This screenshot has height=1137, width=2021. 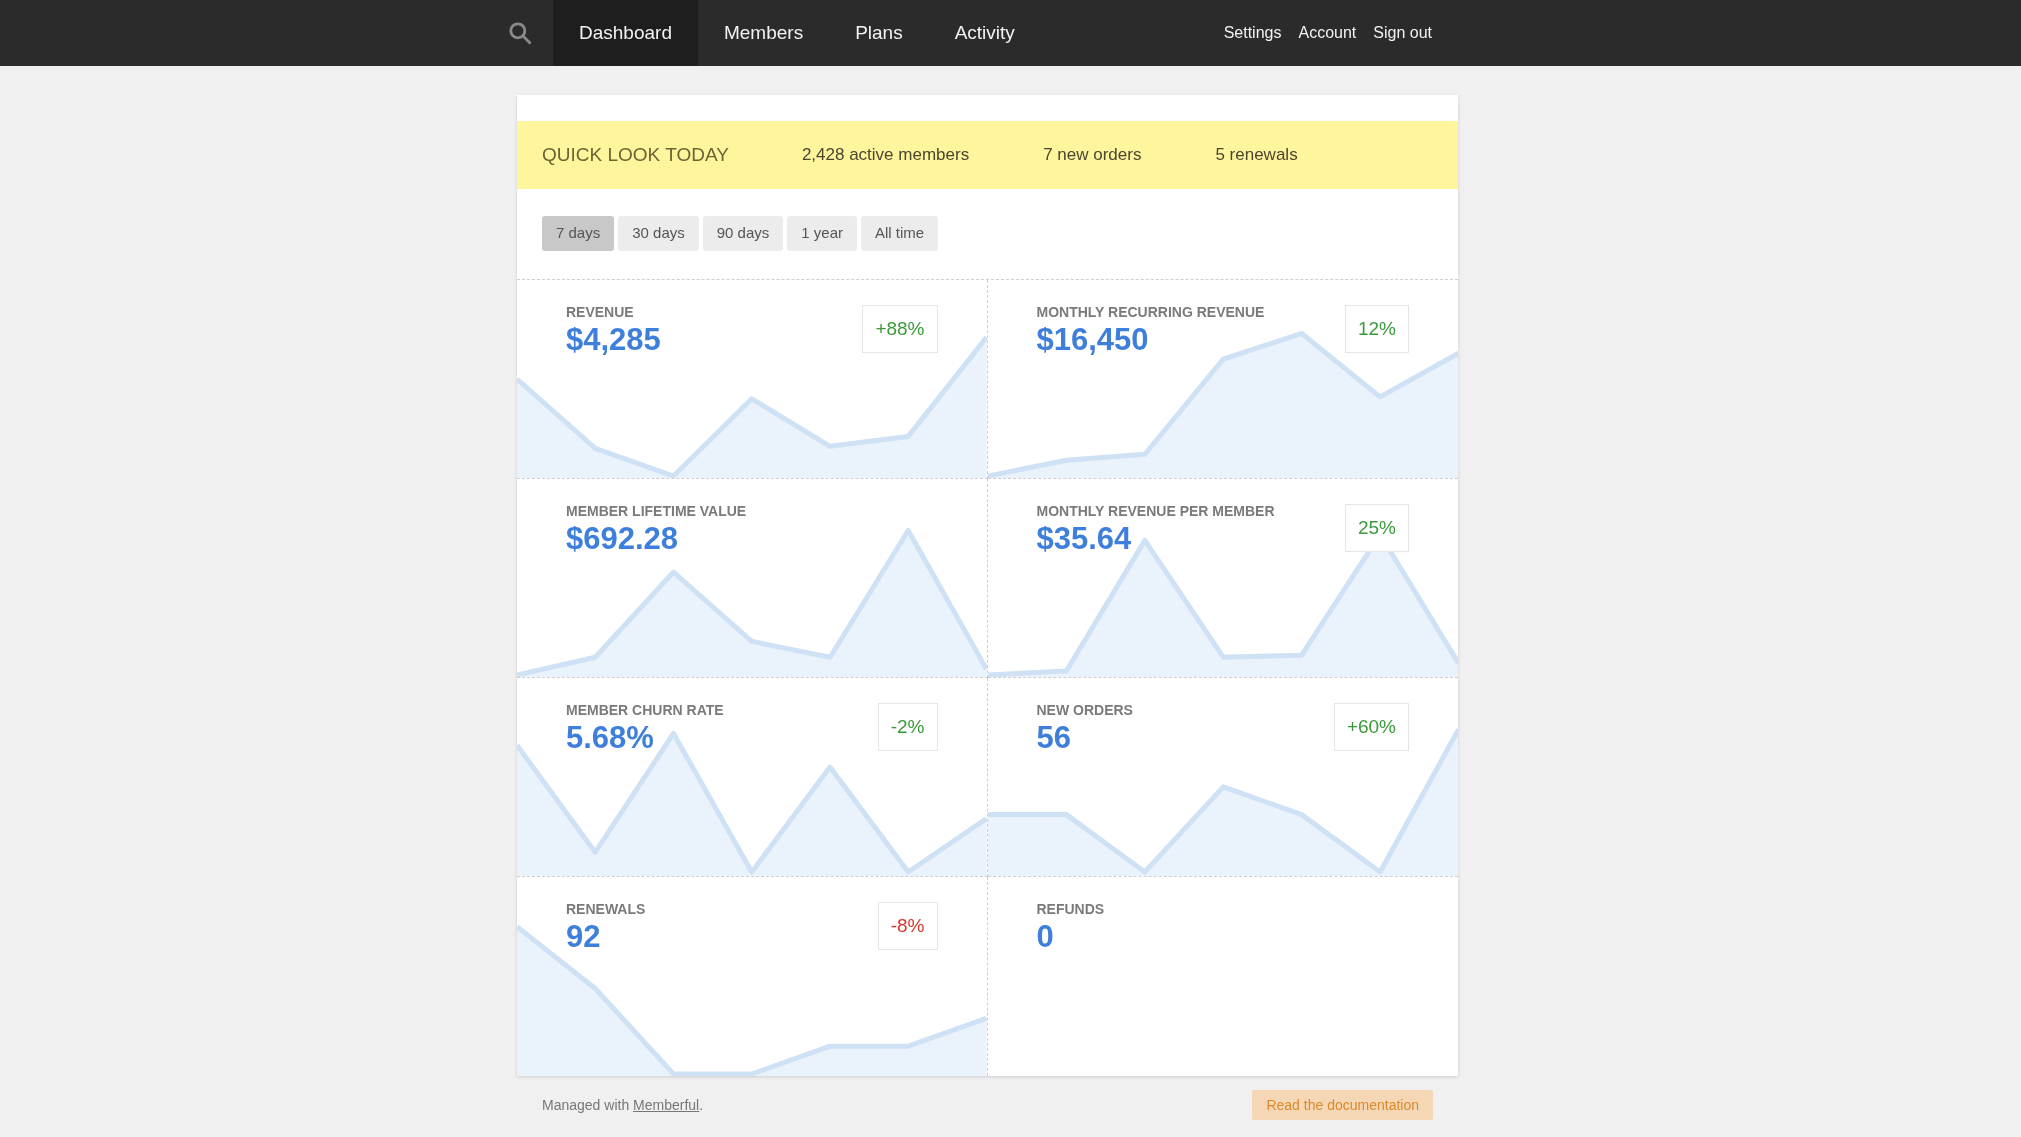 I want to click on metric-label: MONTHLY RECURRING REVENUE, so click(x=1150, y=312).